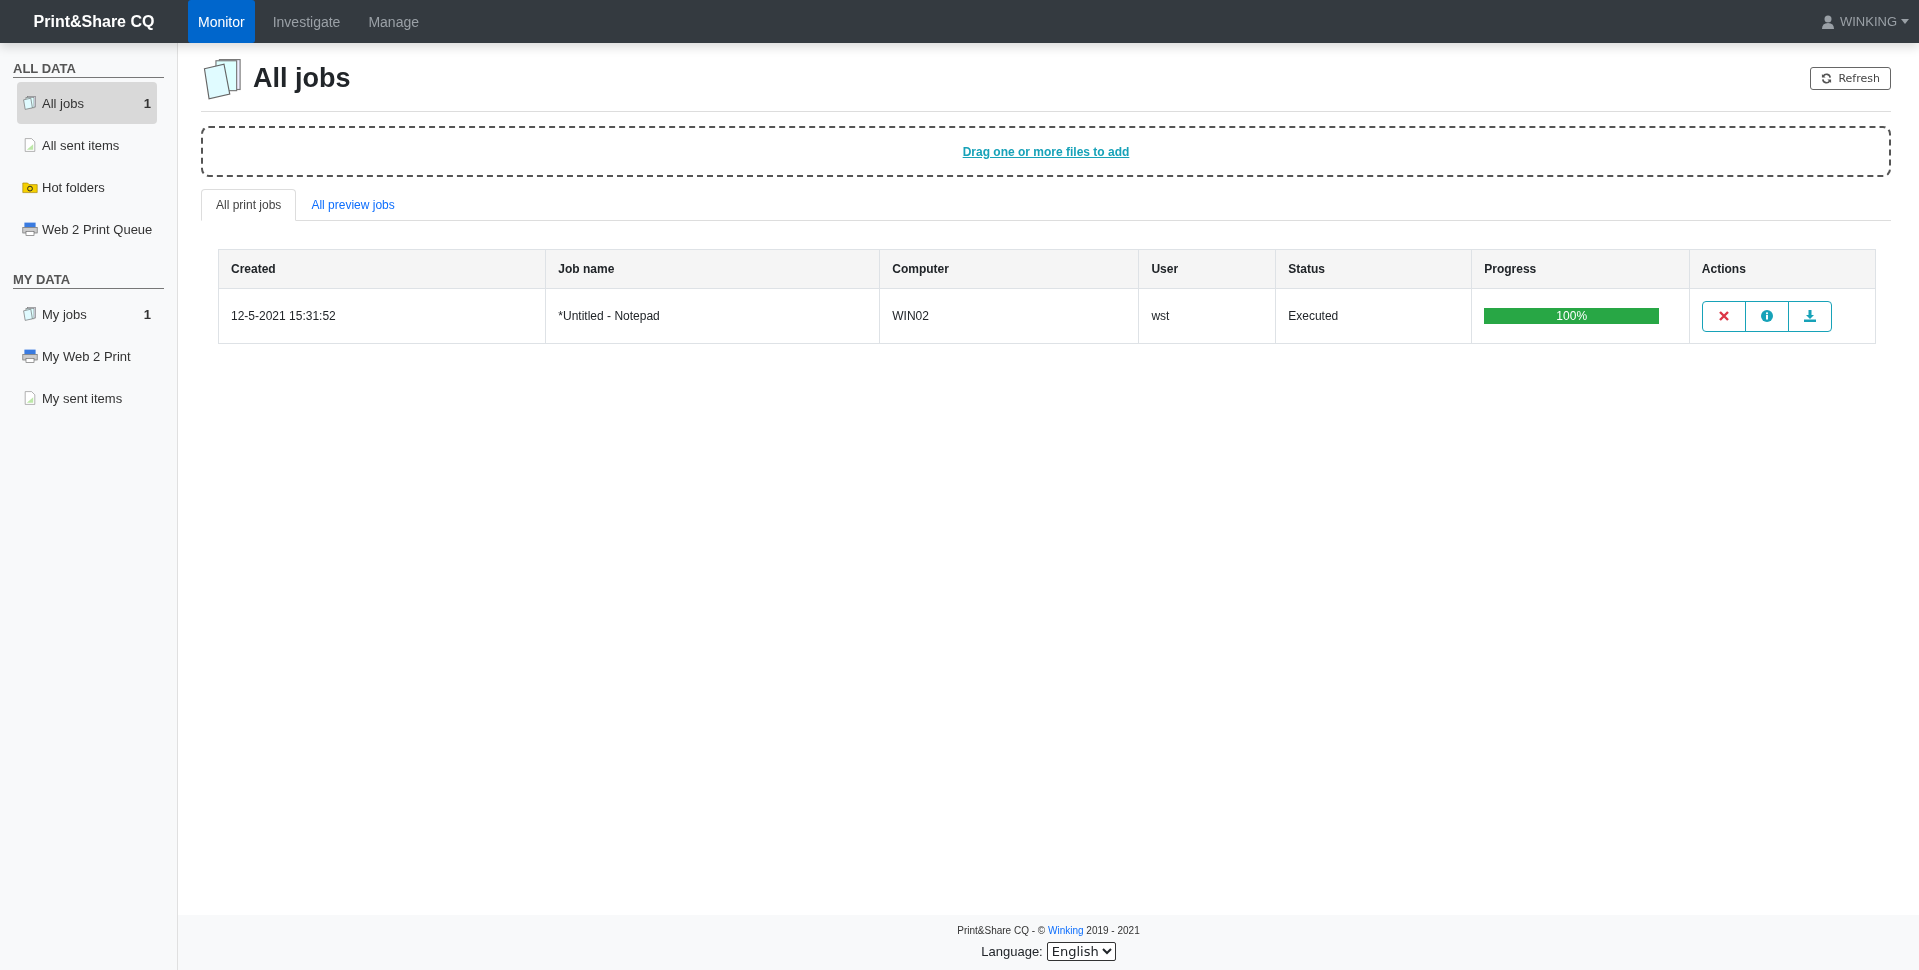  I want to click on nav-tab: Manage, so click(393, 21).